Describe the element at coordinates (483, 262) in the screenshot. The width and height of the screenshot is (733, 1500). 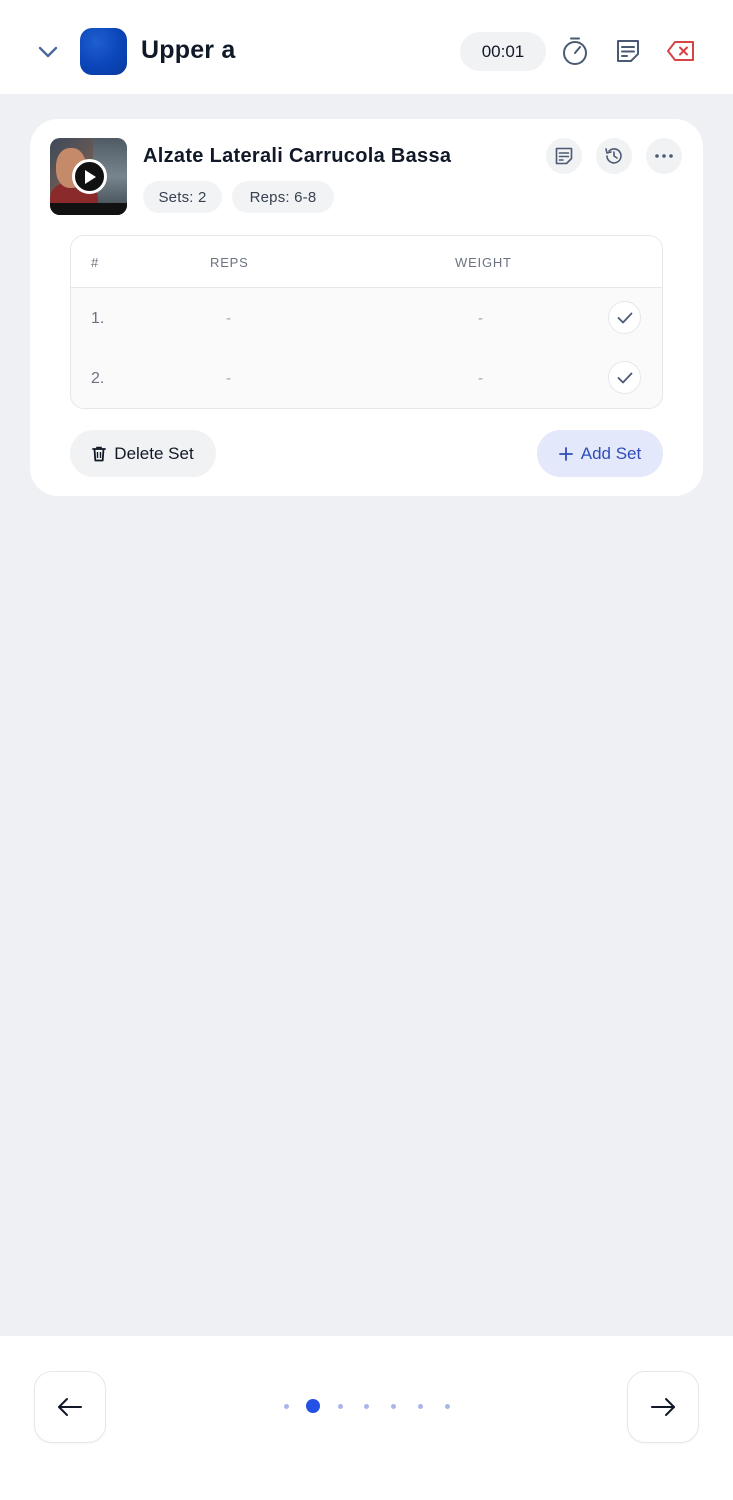
I see `column-header-weight: WEIGHT` at that location.